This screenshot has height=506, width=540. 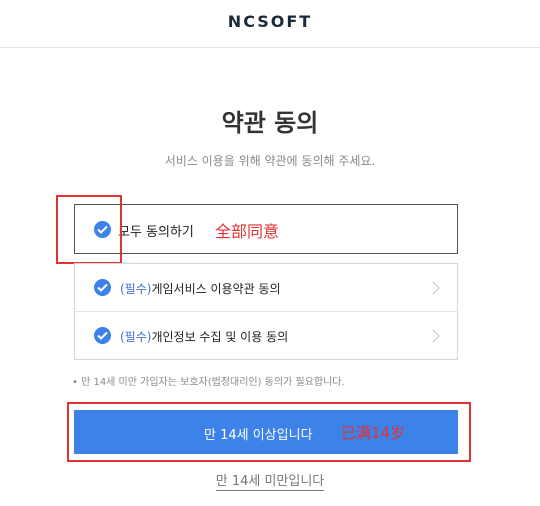 I want to click on agree-all-label: 모두 동의하기, so click(x=156, y=232).